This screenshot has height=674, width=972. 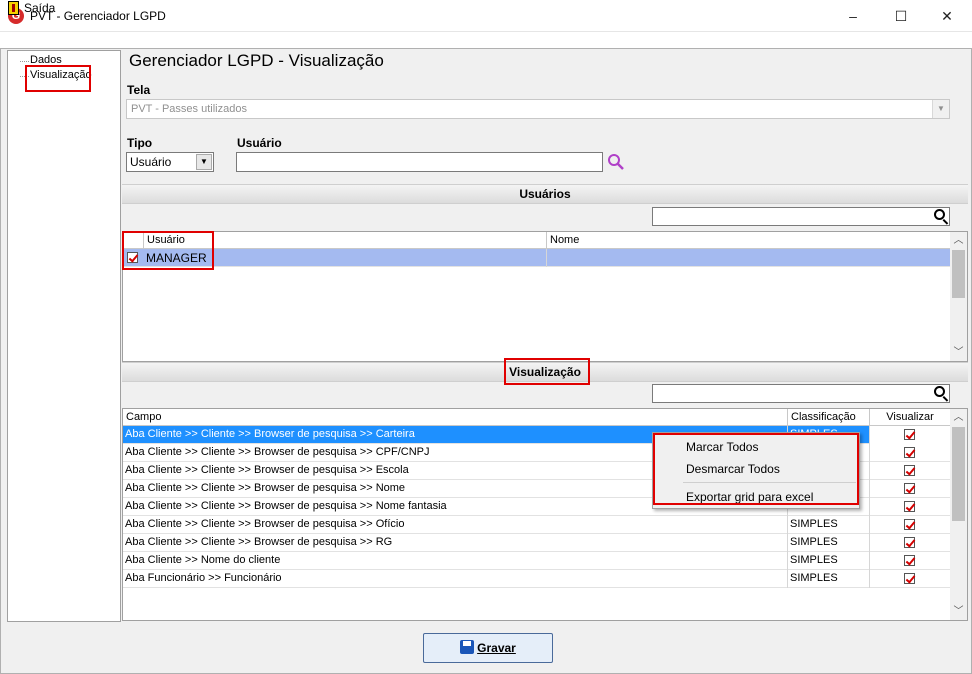 What do you see at coordinates (547, 371) in the screenshot?
I see `highlight-box-section` at bounding box center [547, 371].